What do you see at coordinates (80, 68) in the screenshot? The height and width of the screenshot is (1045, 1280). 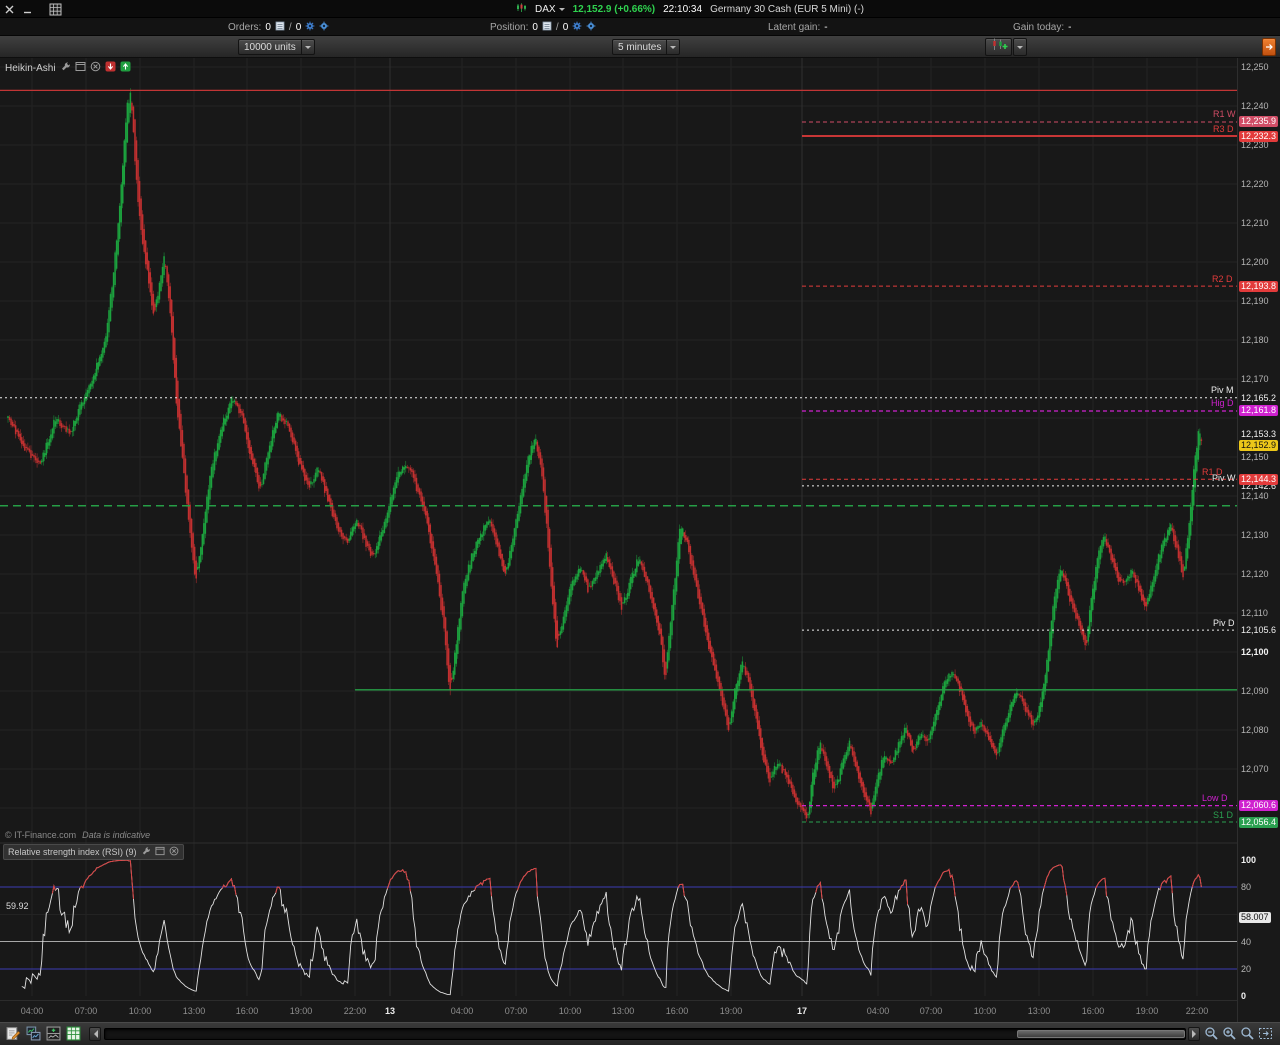 I see `window-icon` at bounding box center [80, 68].